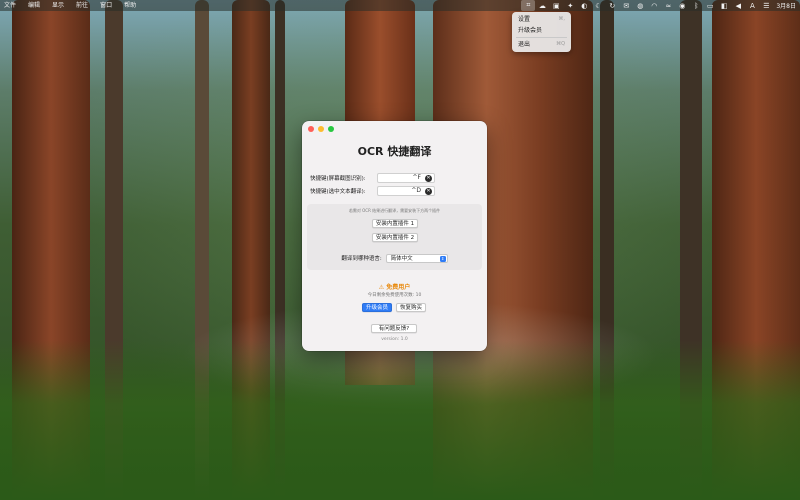  I want to click on menu-item-shortcut: ⌘Q, so click(560, 44).